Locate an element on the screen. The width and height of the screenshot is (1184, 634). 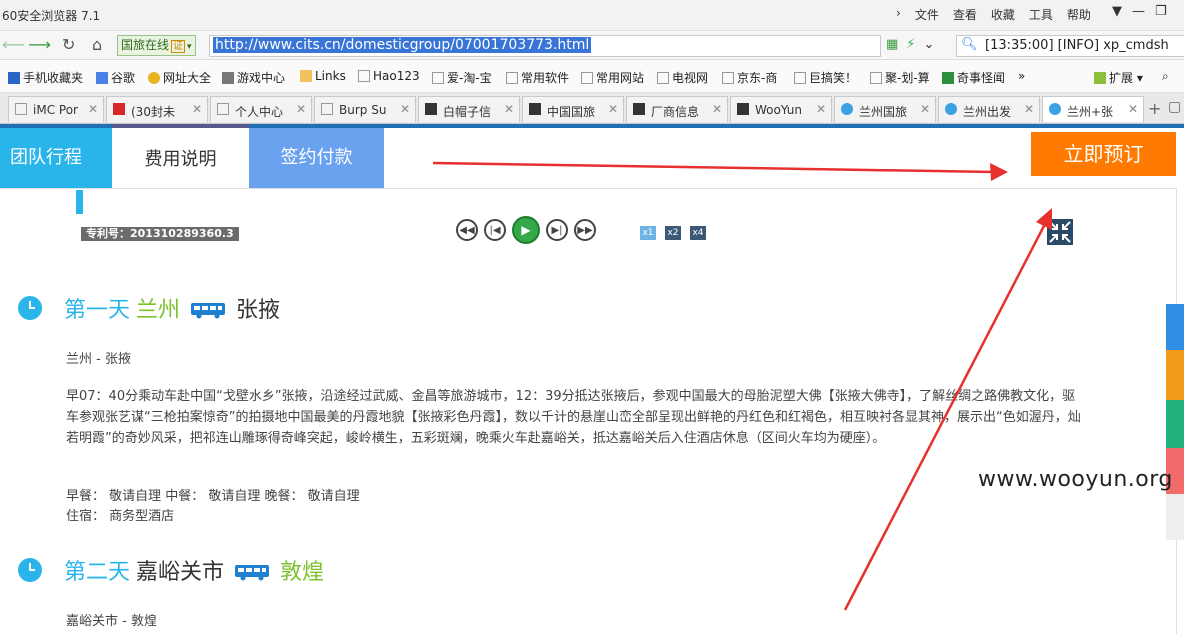
tab-imc: iMC Por ✕ is located at coordinates (56, 109).